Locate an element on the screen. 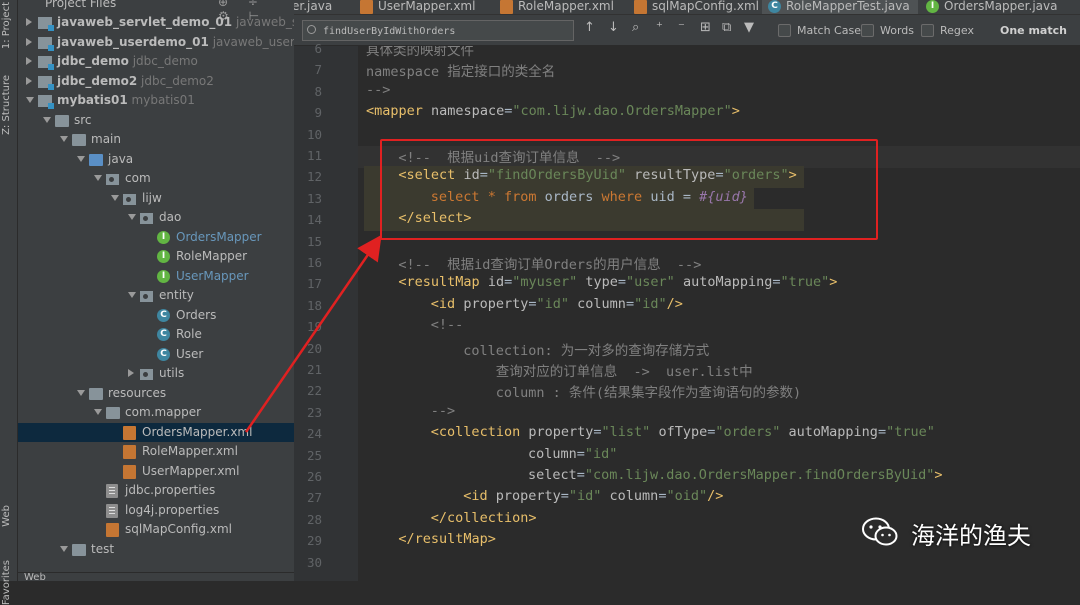 The width and height of the screenshot is (1080, 605). annotation-arrow is located at coordinates (313, 333).